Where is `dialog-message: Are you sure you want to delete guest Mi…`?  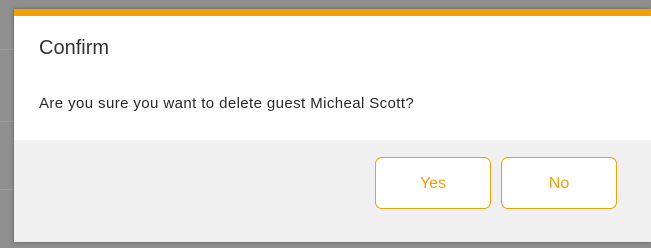 dialog-message: Are you sure you want to delete guest Mi… is located at coordinates (227, 103).